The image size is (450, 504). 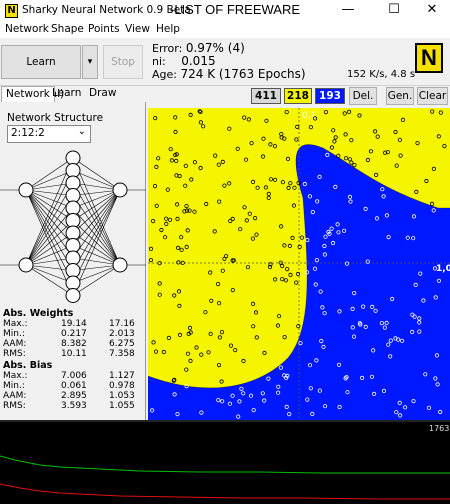 What do you see at coordinates (439, 428) in the screenshot?
I see `epochs-label: 1763` at bounding box center [439, 428].